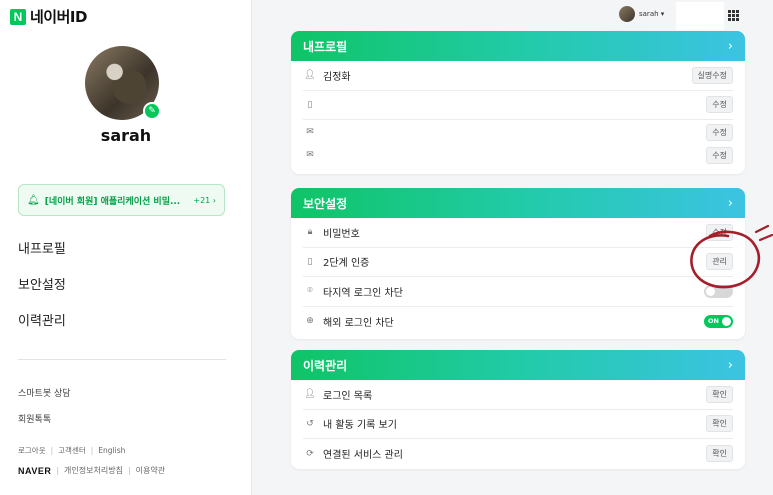 This screenshot has width=773, height=495. Describe the element at coordinates (310, 261) in the screenshot. I see `shield-phone-icon: ▯` at that location.